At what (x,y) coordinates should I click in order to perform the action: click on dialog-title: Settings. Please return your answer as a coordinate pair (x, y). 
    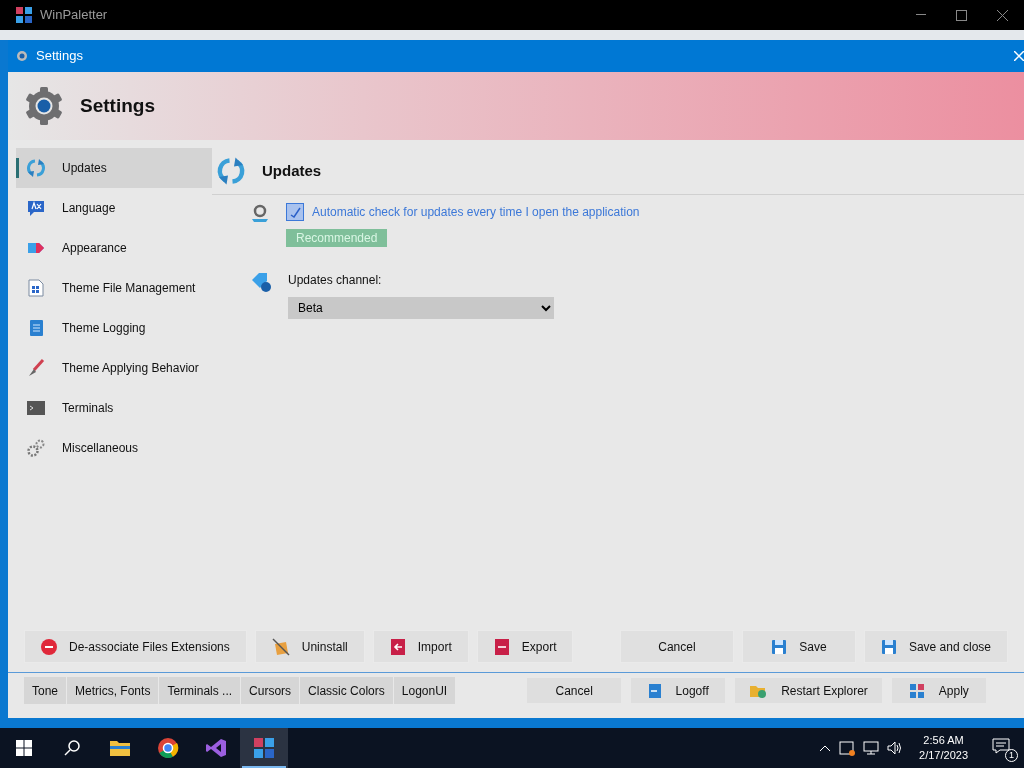
    Looking at the image, I should click on (59, 56).